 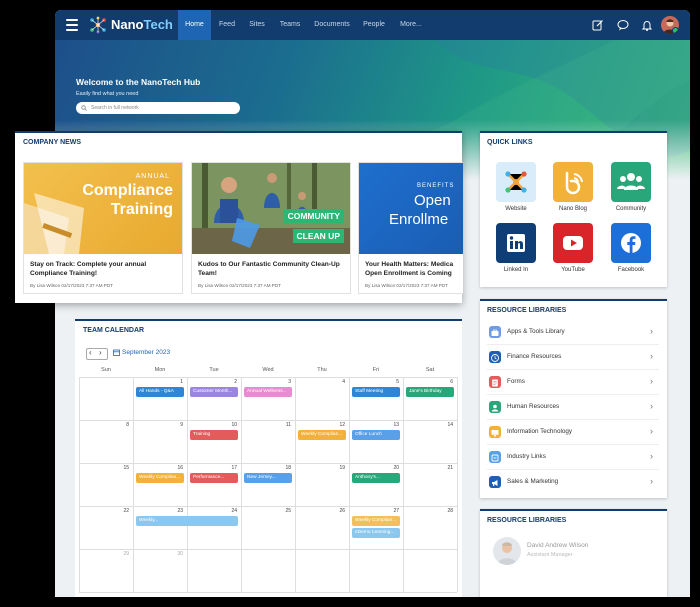 What do you see at coordinates (320, 425) in the screenshot?
I see `calendar-day-number: 12` at bounding box center [320, 425].